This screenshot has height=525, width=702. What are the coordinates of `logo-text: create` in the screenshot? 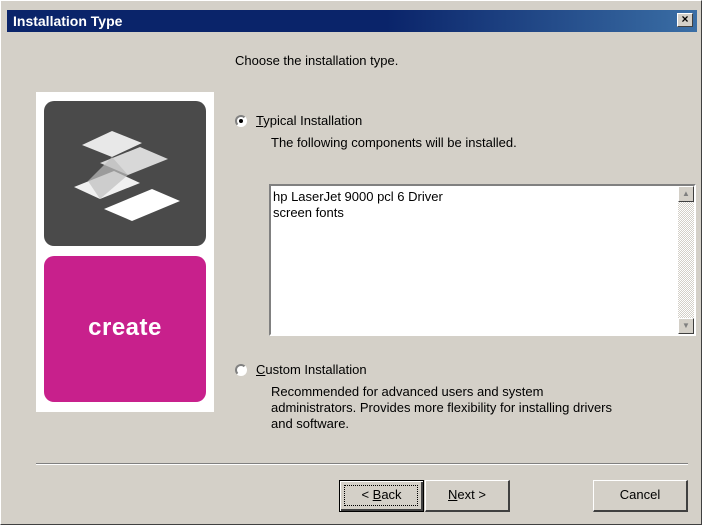 It's located at (125, 327).